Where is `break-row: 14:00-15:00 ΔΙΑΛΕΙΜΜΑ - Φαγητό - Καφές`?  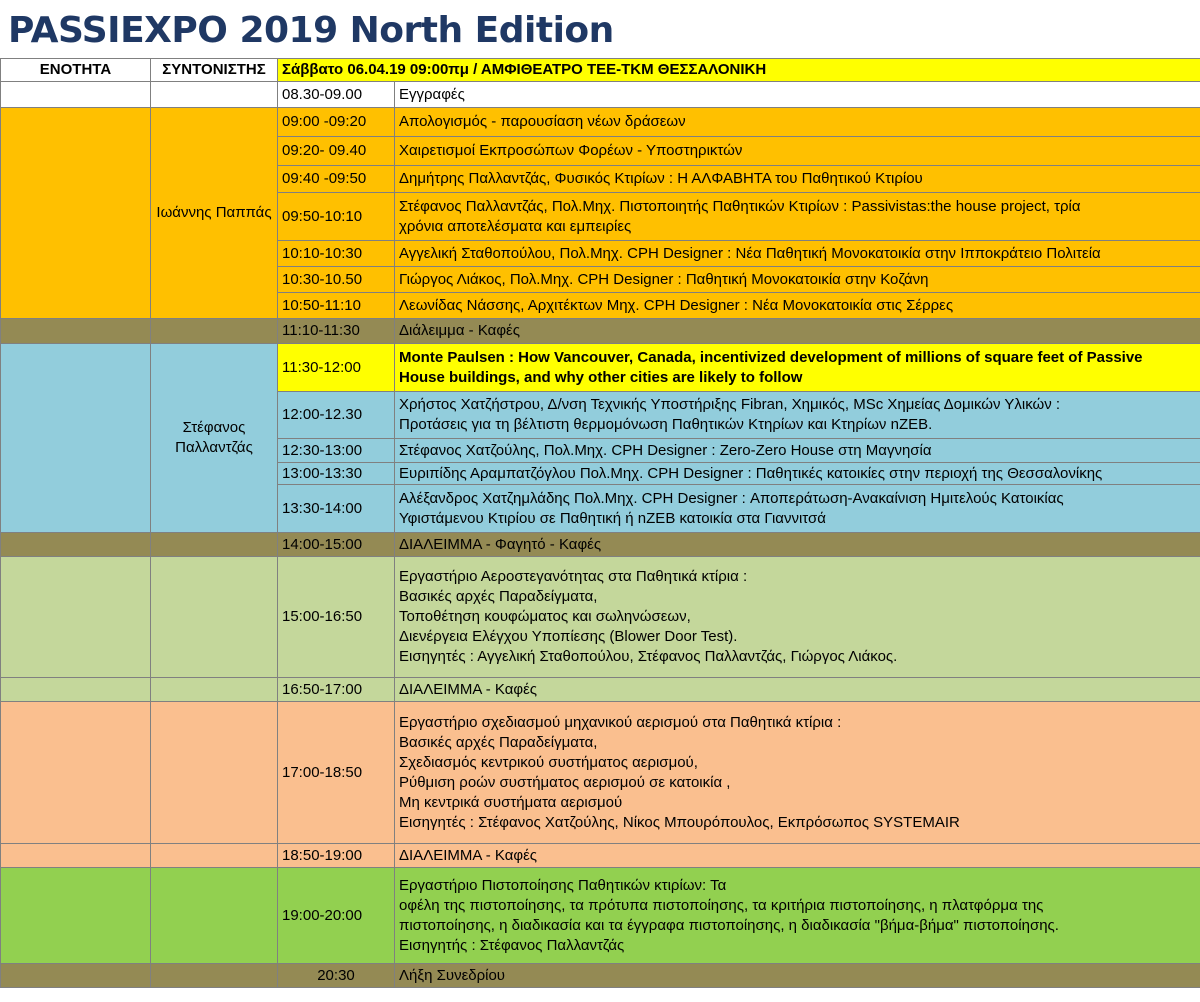 break-row: 14:00-15:00 ΔΙΑΛΕΙΜΜΑ - Φαγητό - Καφές is located at coordinates (600, 544).